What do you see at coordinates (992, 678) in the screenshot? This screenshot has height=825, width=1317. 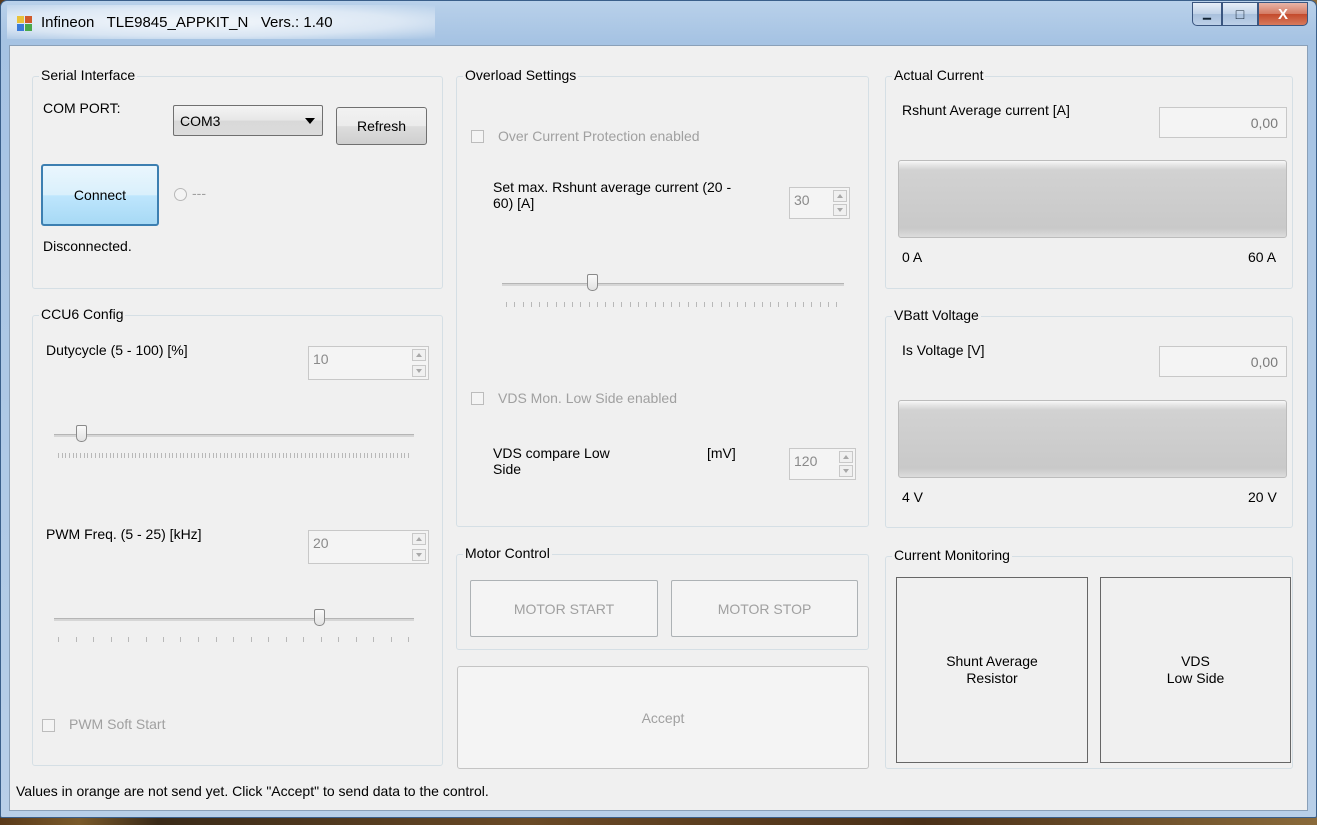 I see `shunt-average-line2: Resistor` at bounding box center [992, 678].